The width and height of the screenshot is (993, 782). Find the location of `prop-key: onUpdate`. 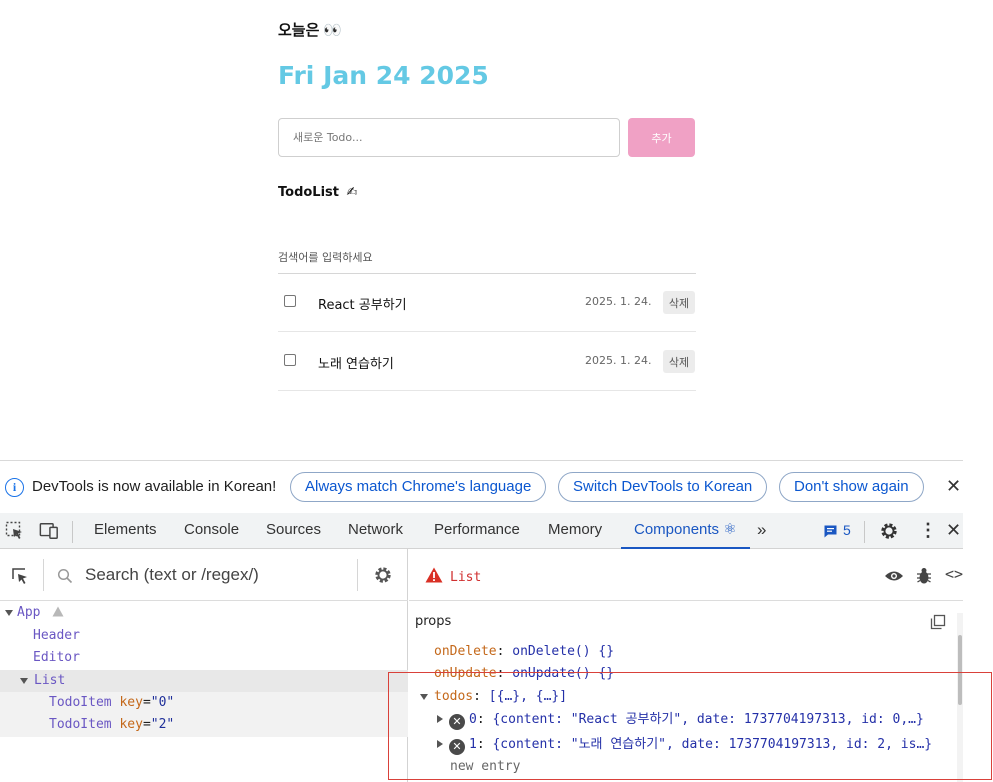

prop-key: onUpdate is located at coordinates (465, 673).